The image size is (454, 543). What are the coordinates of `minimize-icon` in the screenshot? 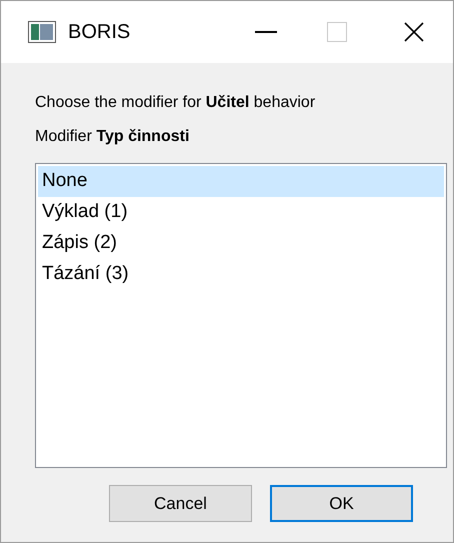 It's located at (266, 32).